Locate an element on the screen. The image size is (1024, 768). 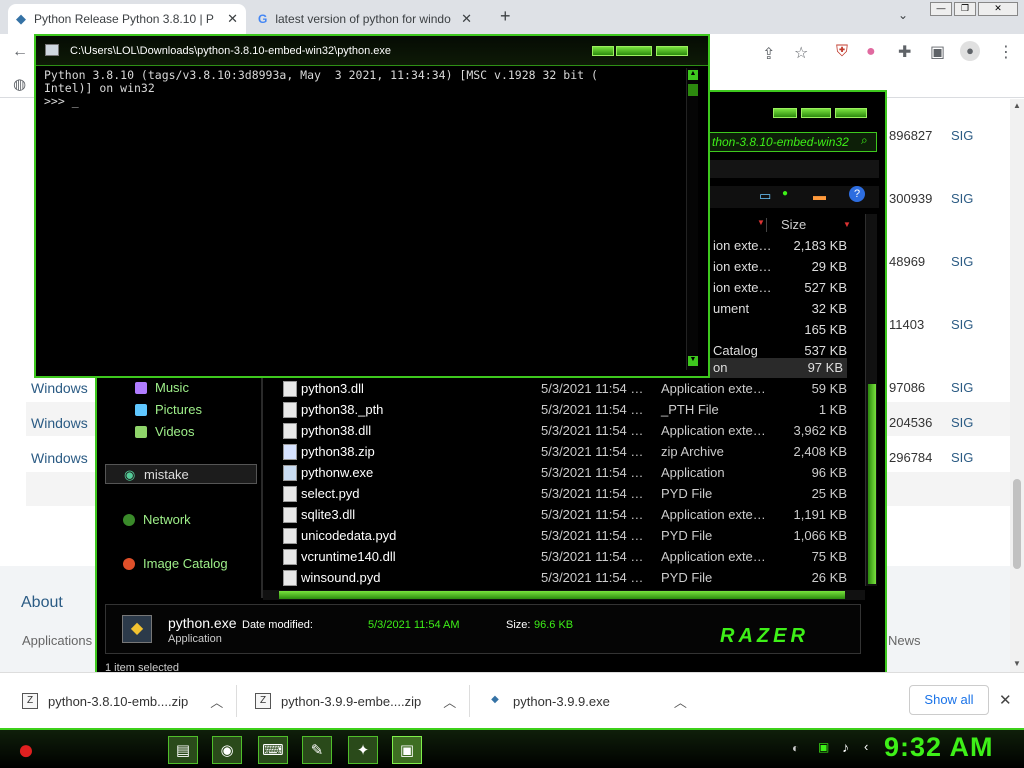
start-button-angry-bird-icon: ● is located at coordinates (26, 750).